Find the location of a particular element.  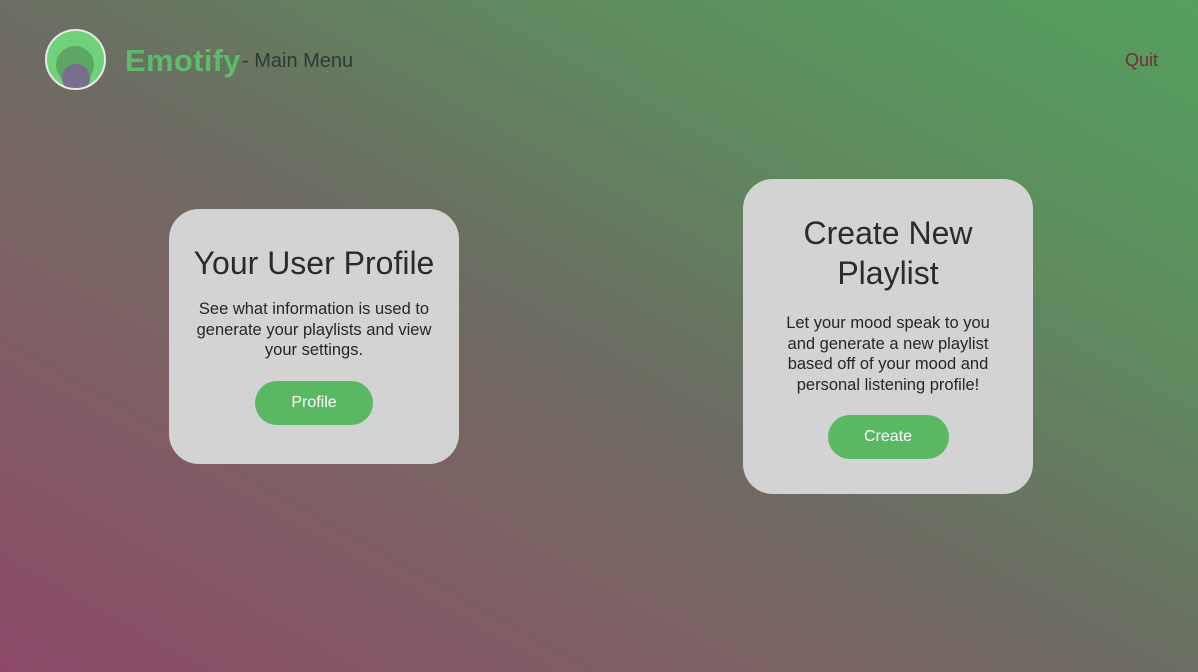

create-card-title: Create New Playlist is located at coordinates (888, 253).